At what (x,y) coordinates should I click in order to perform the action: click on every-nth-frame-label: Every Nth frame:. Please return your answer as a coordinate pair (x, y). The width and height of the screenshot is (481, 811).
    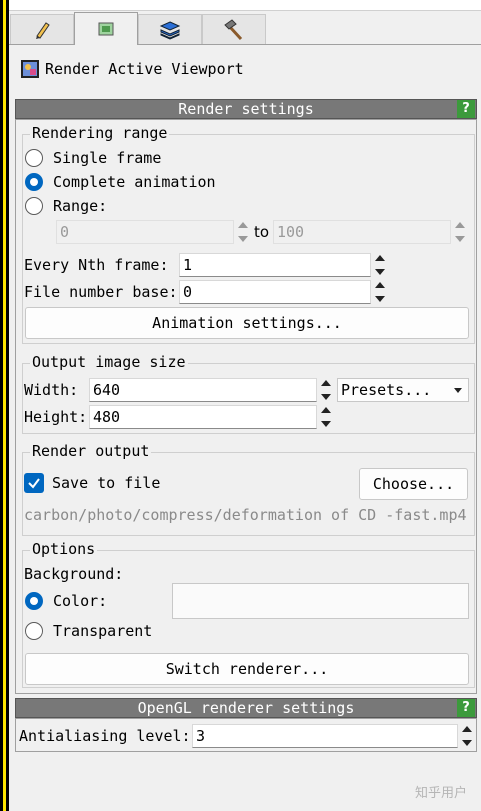
    Looking at the image, I should click on (96, 265).